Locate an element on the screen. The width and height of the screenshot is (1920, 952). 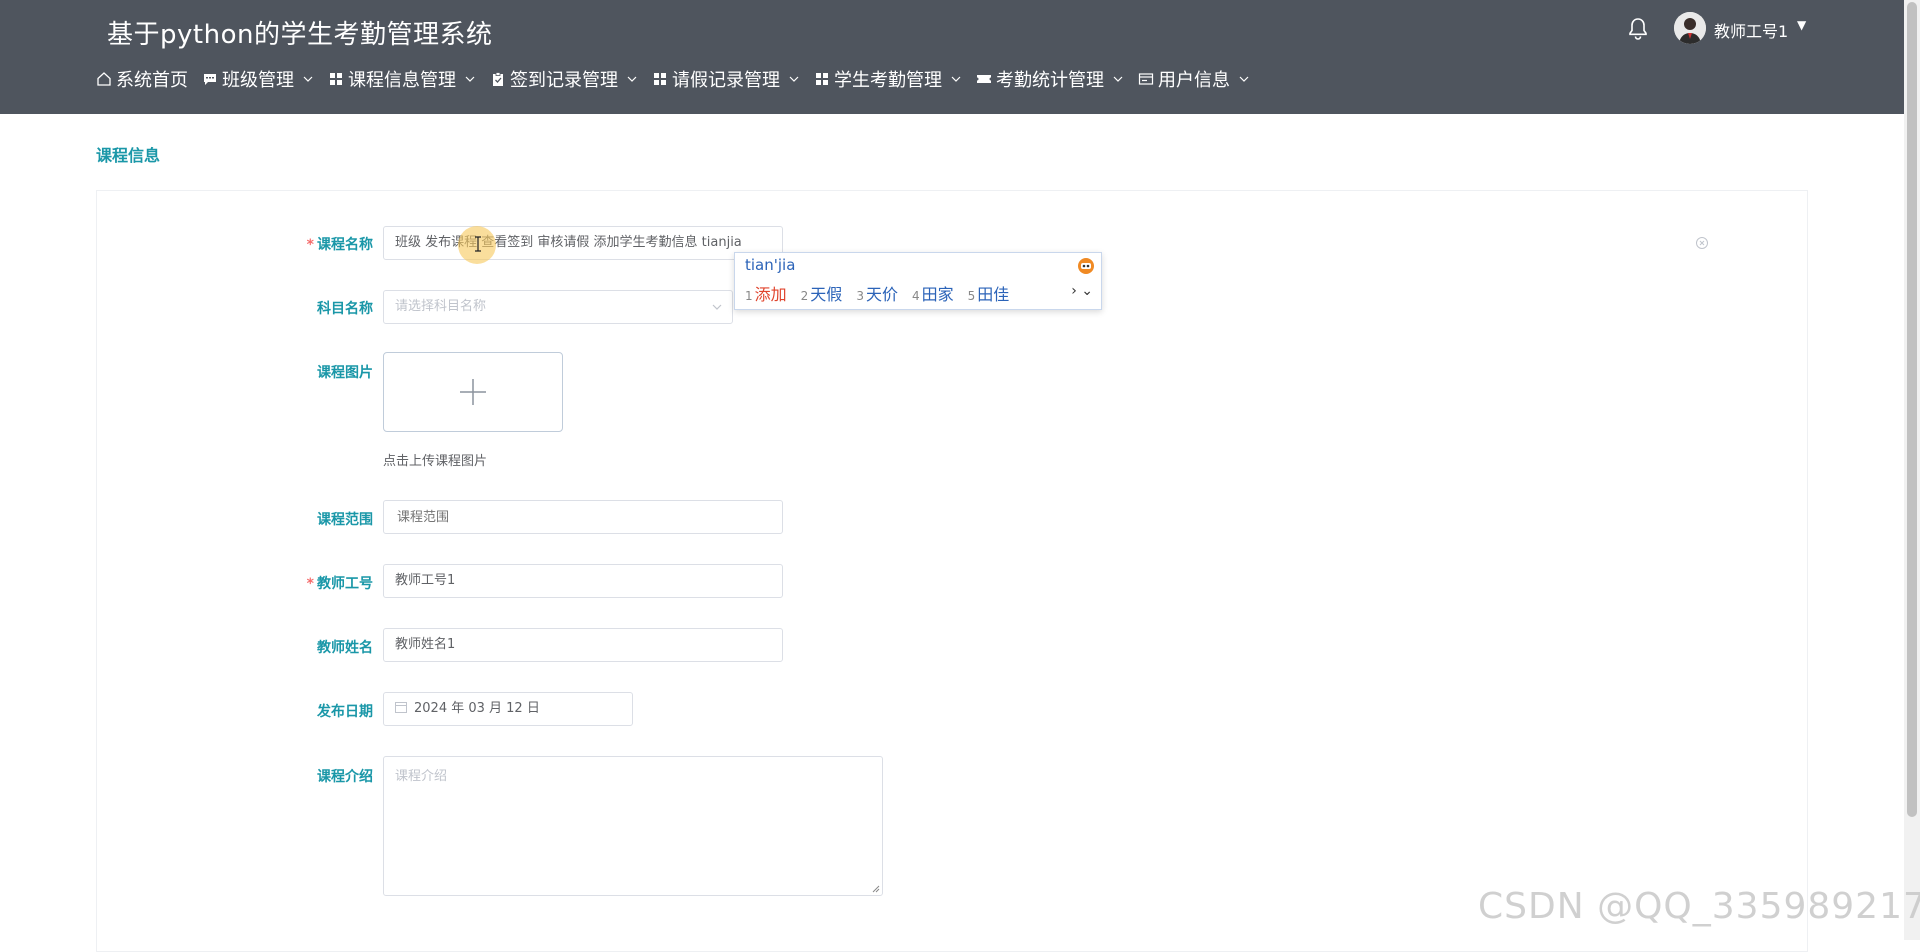
ime-next-page-icon: › ⌄ is located at coordinates (1082, 291).